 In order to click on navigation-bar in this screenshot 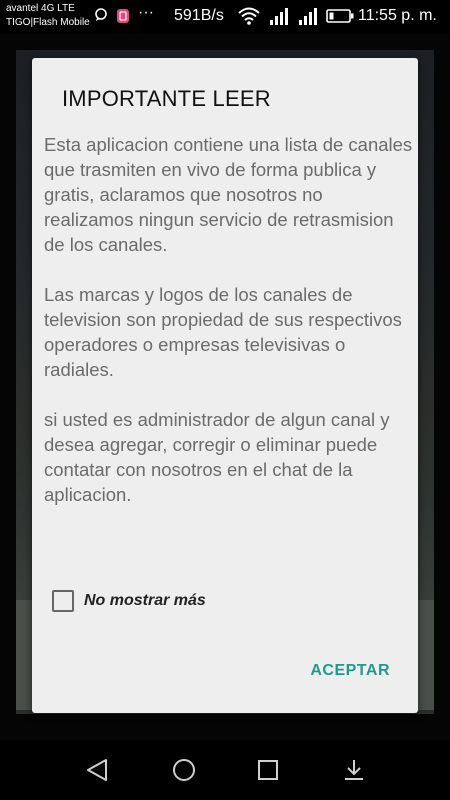, I will do `click(225, 770)`.